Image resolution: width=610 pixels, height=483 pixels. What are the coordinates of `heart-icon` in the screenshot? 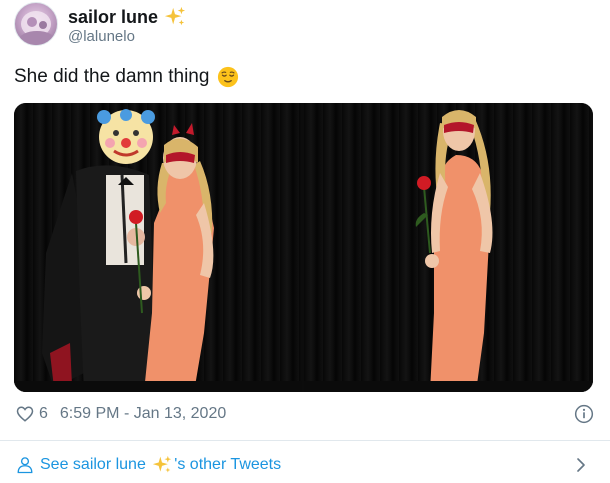 It's located at (25, 414).